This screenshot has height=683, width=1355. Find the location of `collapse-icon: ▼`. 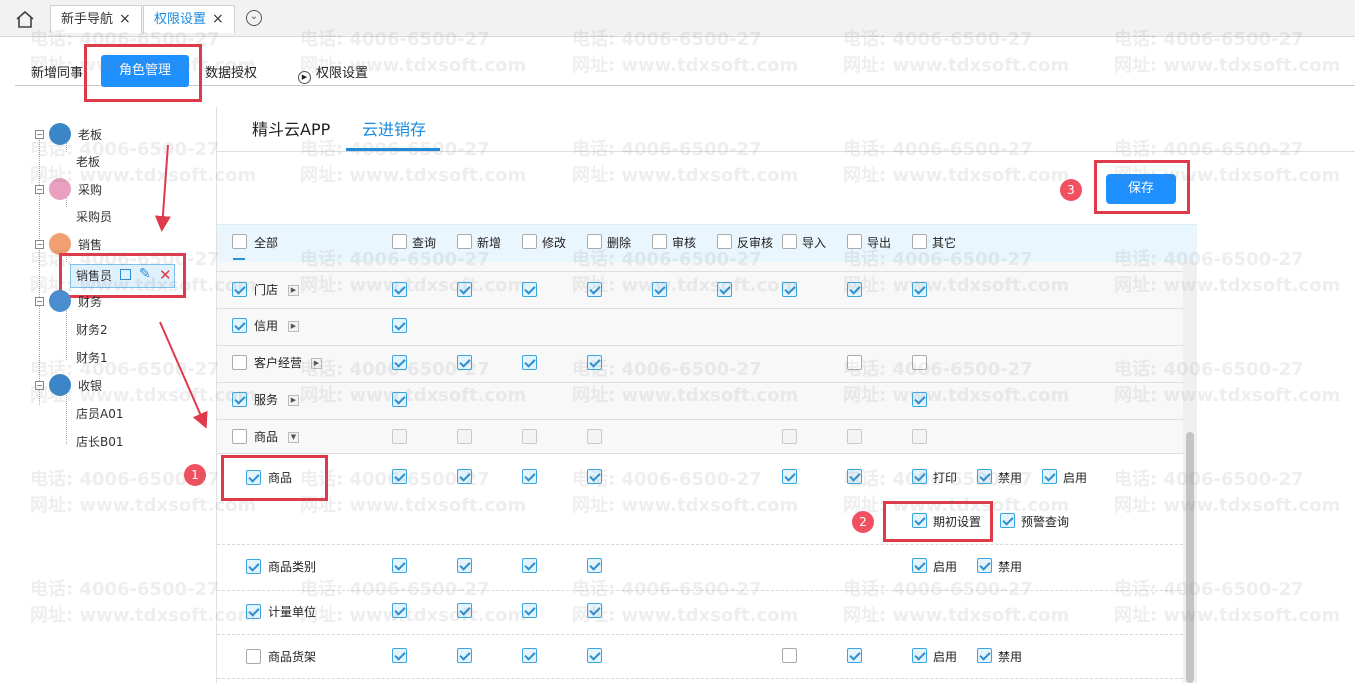

collapse-icon: ▼ is located at coordinates (293, 437).